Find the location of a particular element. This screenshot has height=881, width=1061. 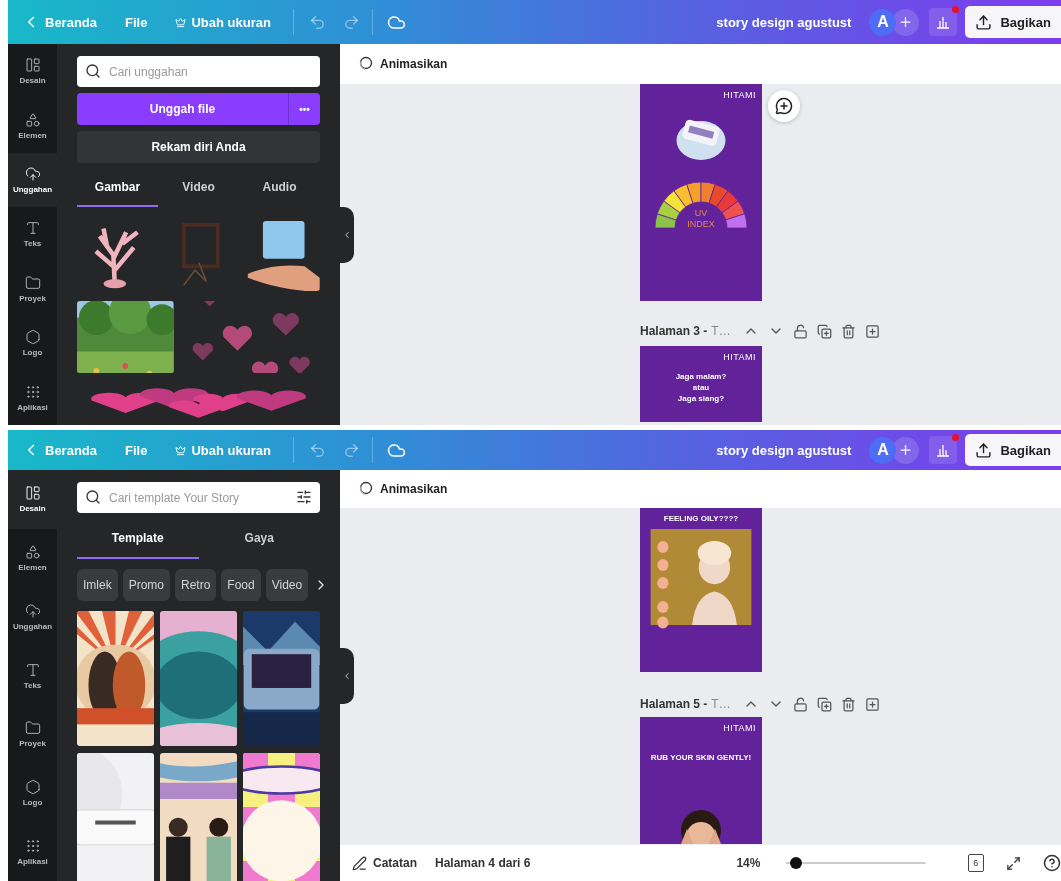

panel-tab: Gaya is located at coordinates (259, 539).